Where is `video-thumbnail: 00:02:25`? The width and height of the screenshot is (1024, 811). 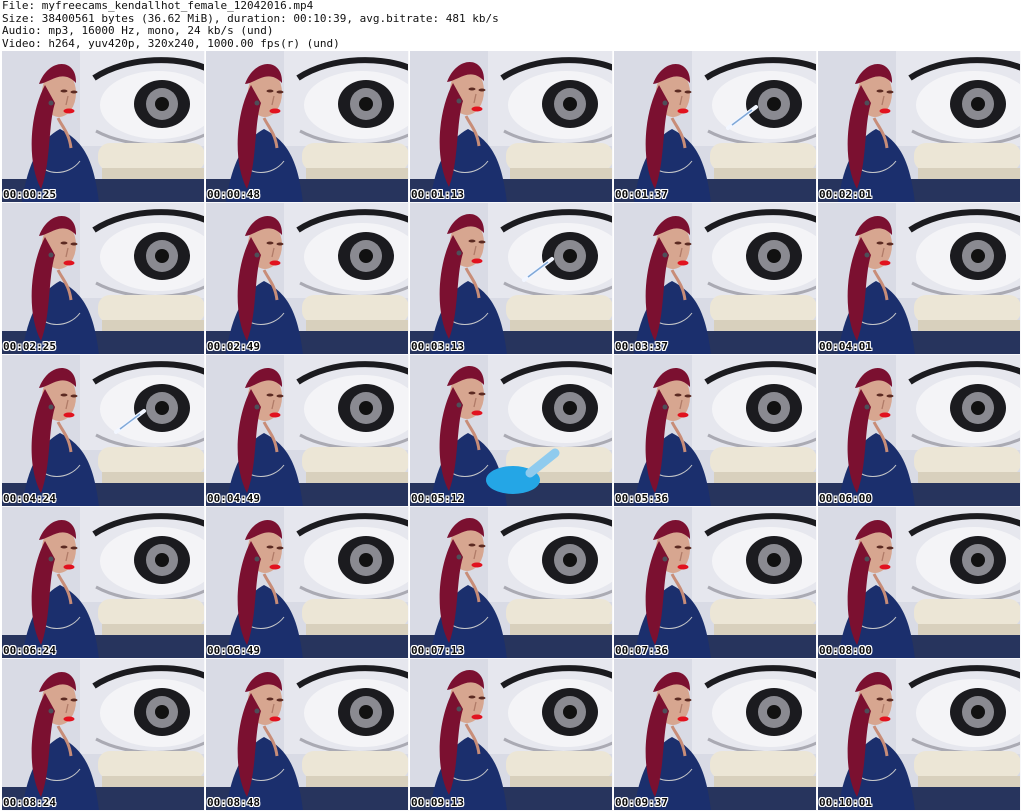
video-thumbnail: 00:02:25 is located at coordinates (103, 279).